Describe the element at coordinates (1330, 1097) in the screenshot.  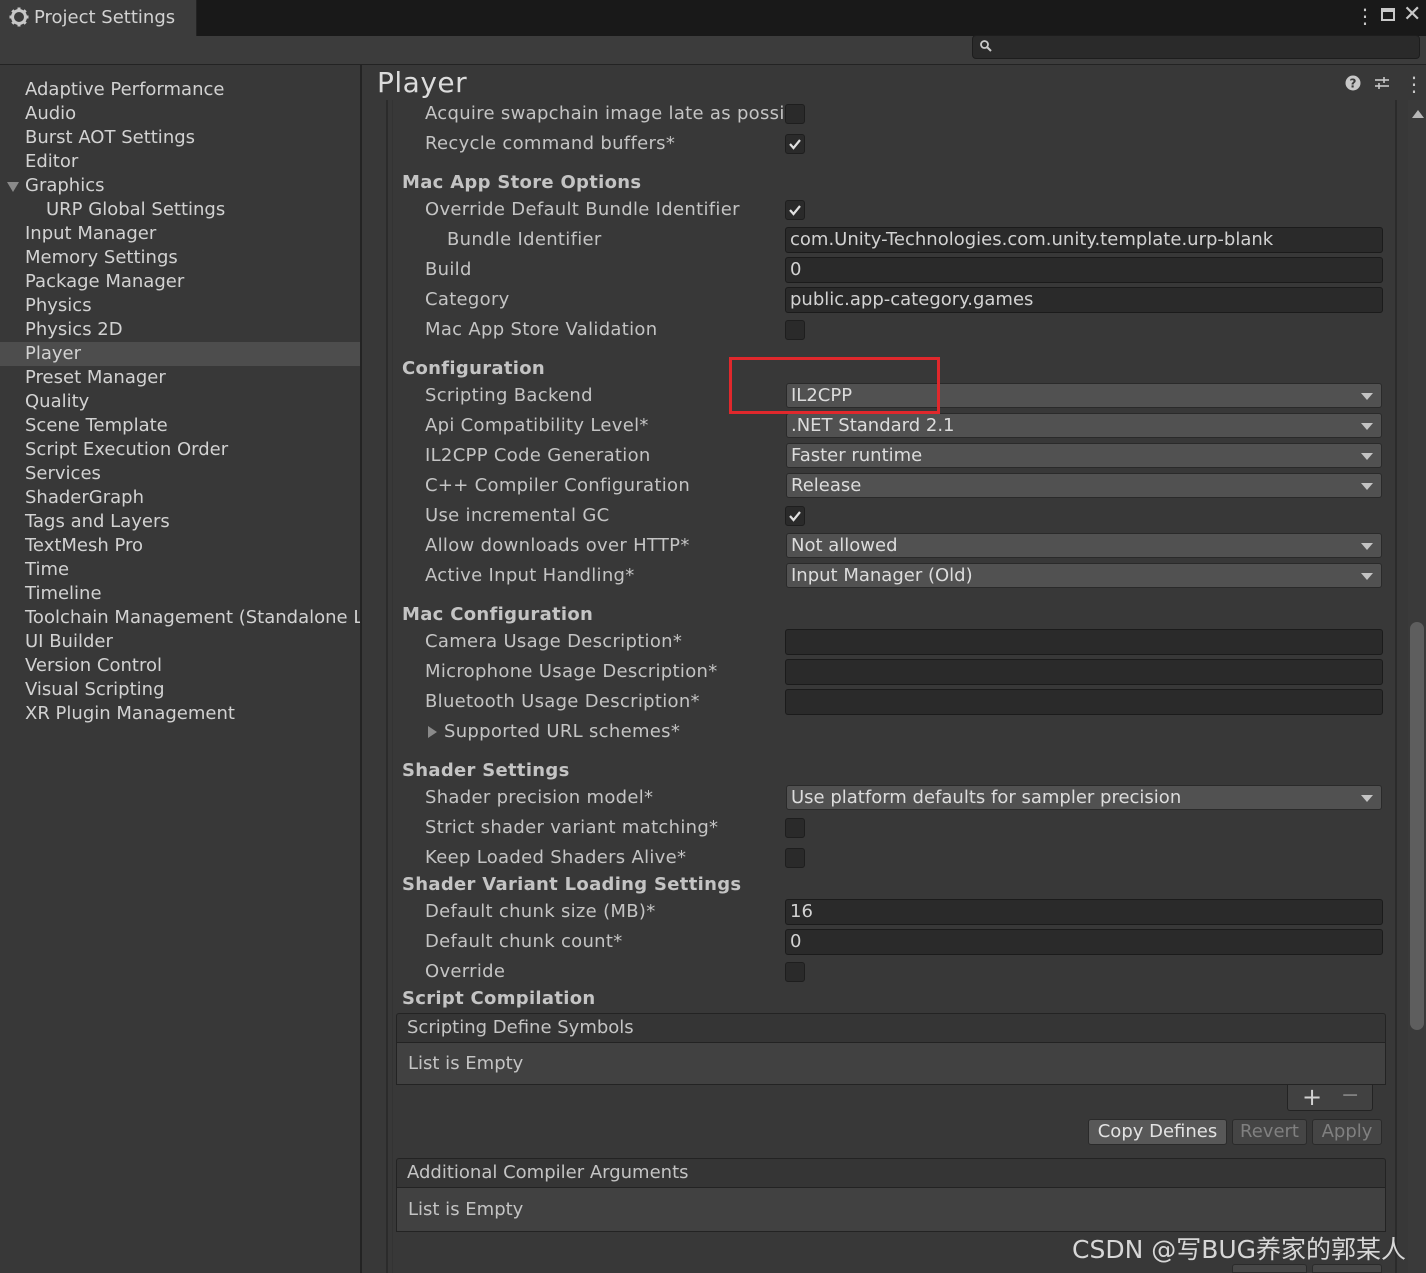
I see `list-add-remove-footer: + −` at that location.